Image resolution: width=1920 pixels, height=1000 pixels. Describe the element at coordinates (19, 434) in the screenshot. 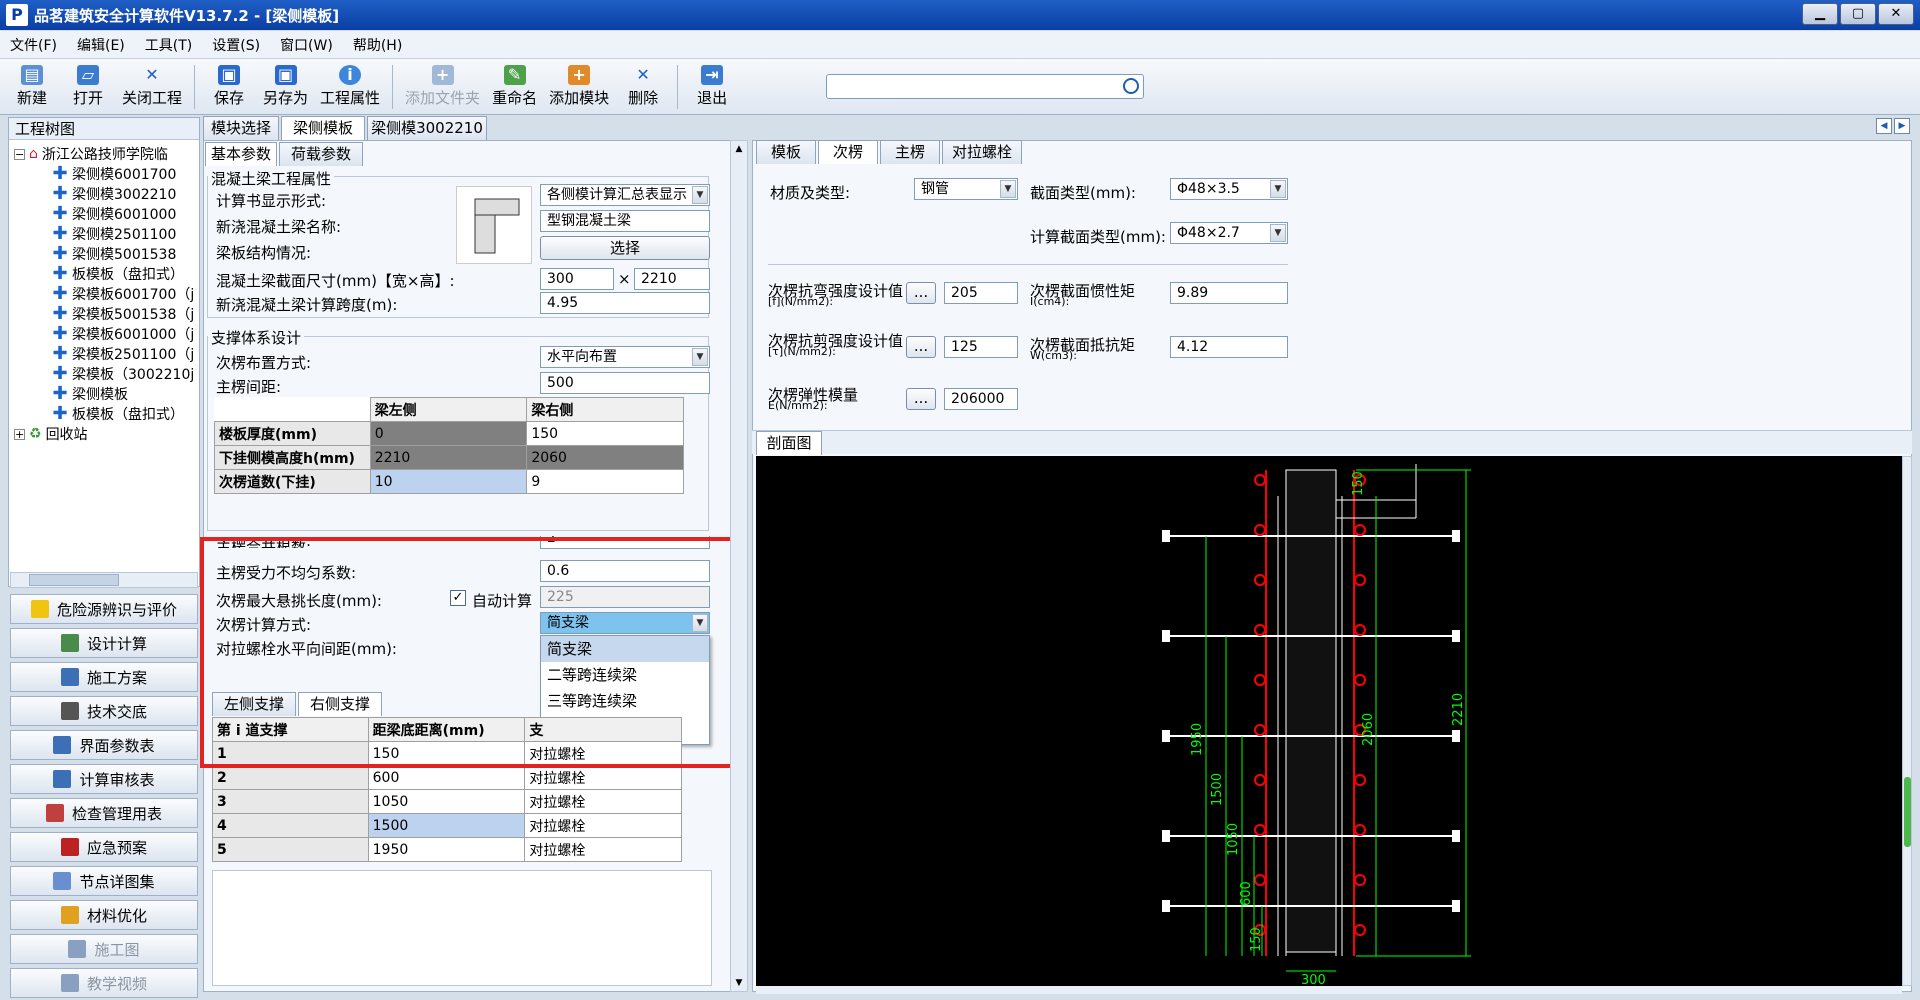

I see `expand-icon: +` at that location.